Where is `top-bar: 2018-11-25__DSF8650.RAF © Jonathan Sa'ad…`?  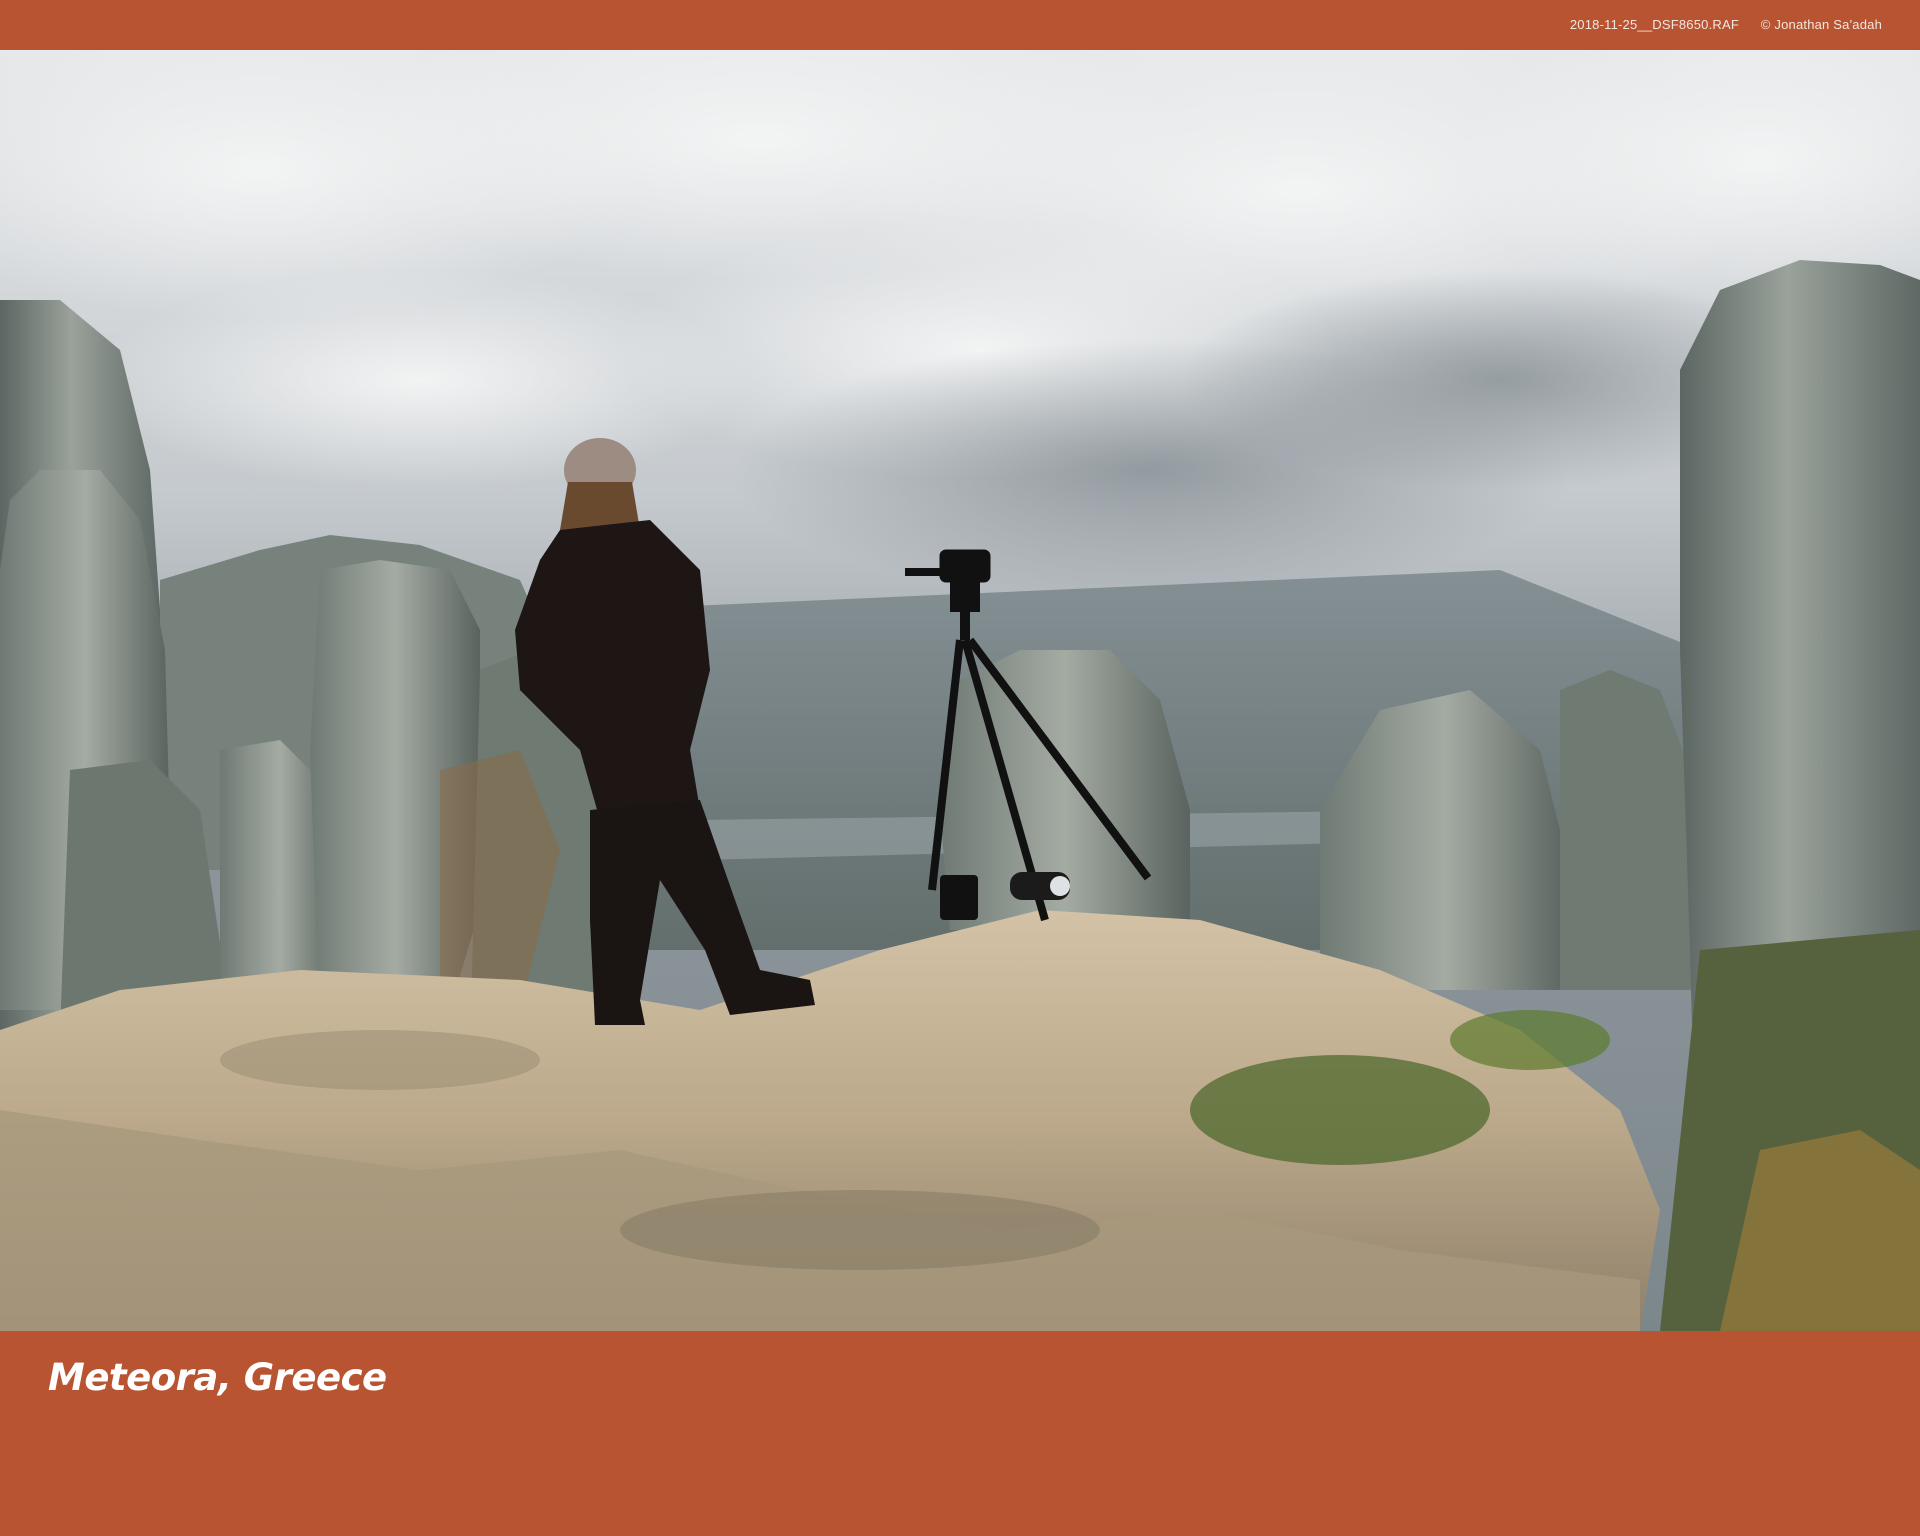 top-bar: 2018-11-25__DSF8650.RAF © Jonathan Sa'ad… is located at coordinates (960, 25).